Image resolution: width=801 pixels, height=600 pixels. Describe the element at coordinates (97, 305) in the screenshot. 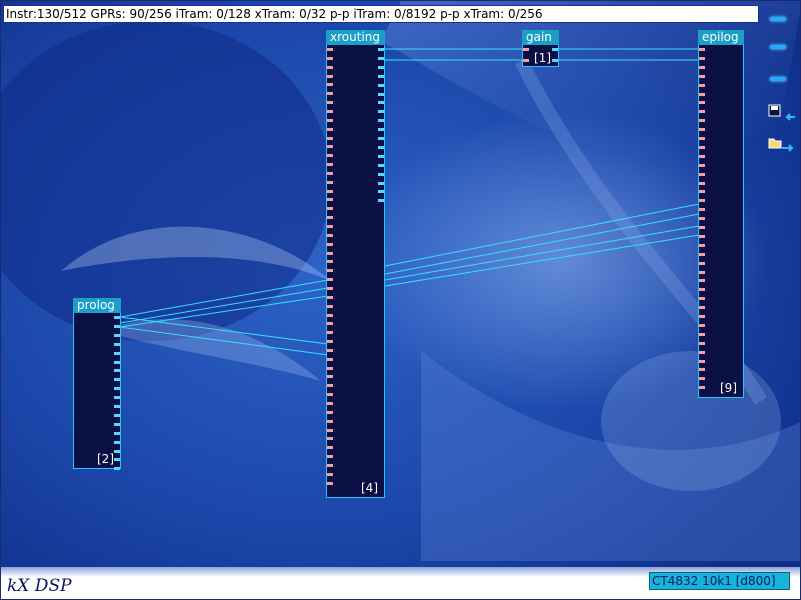

I see `block-title: prolog` at that location.